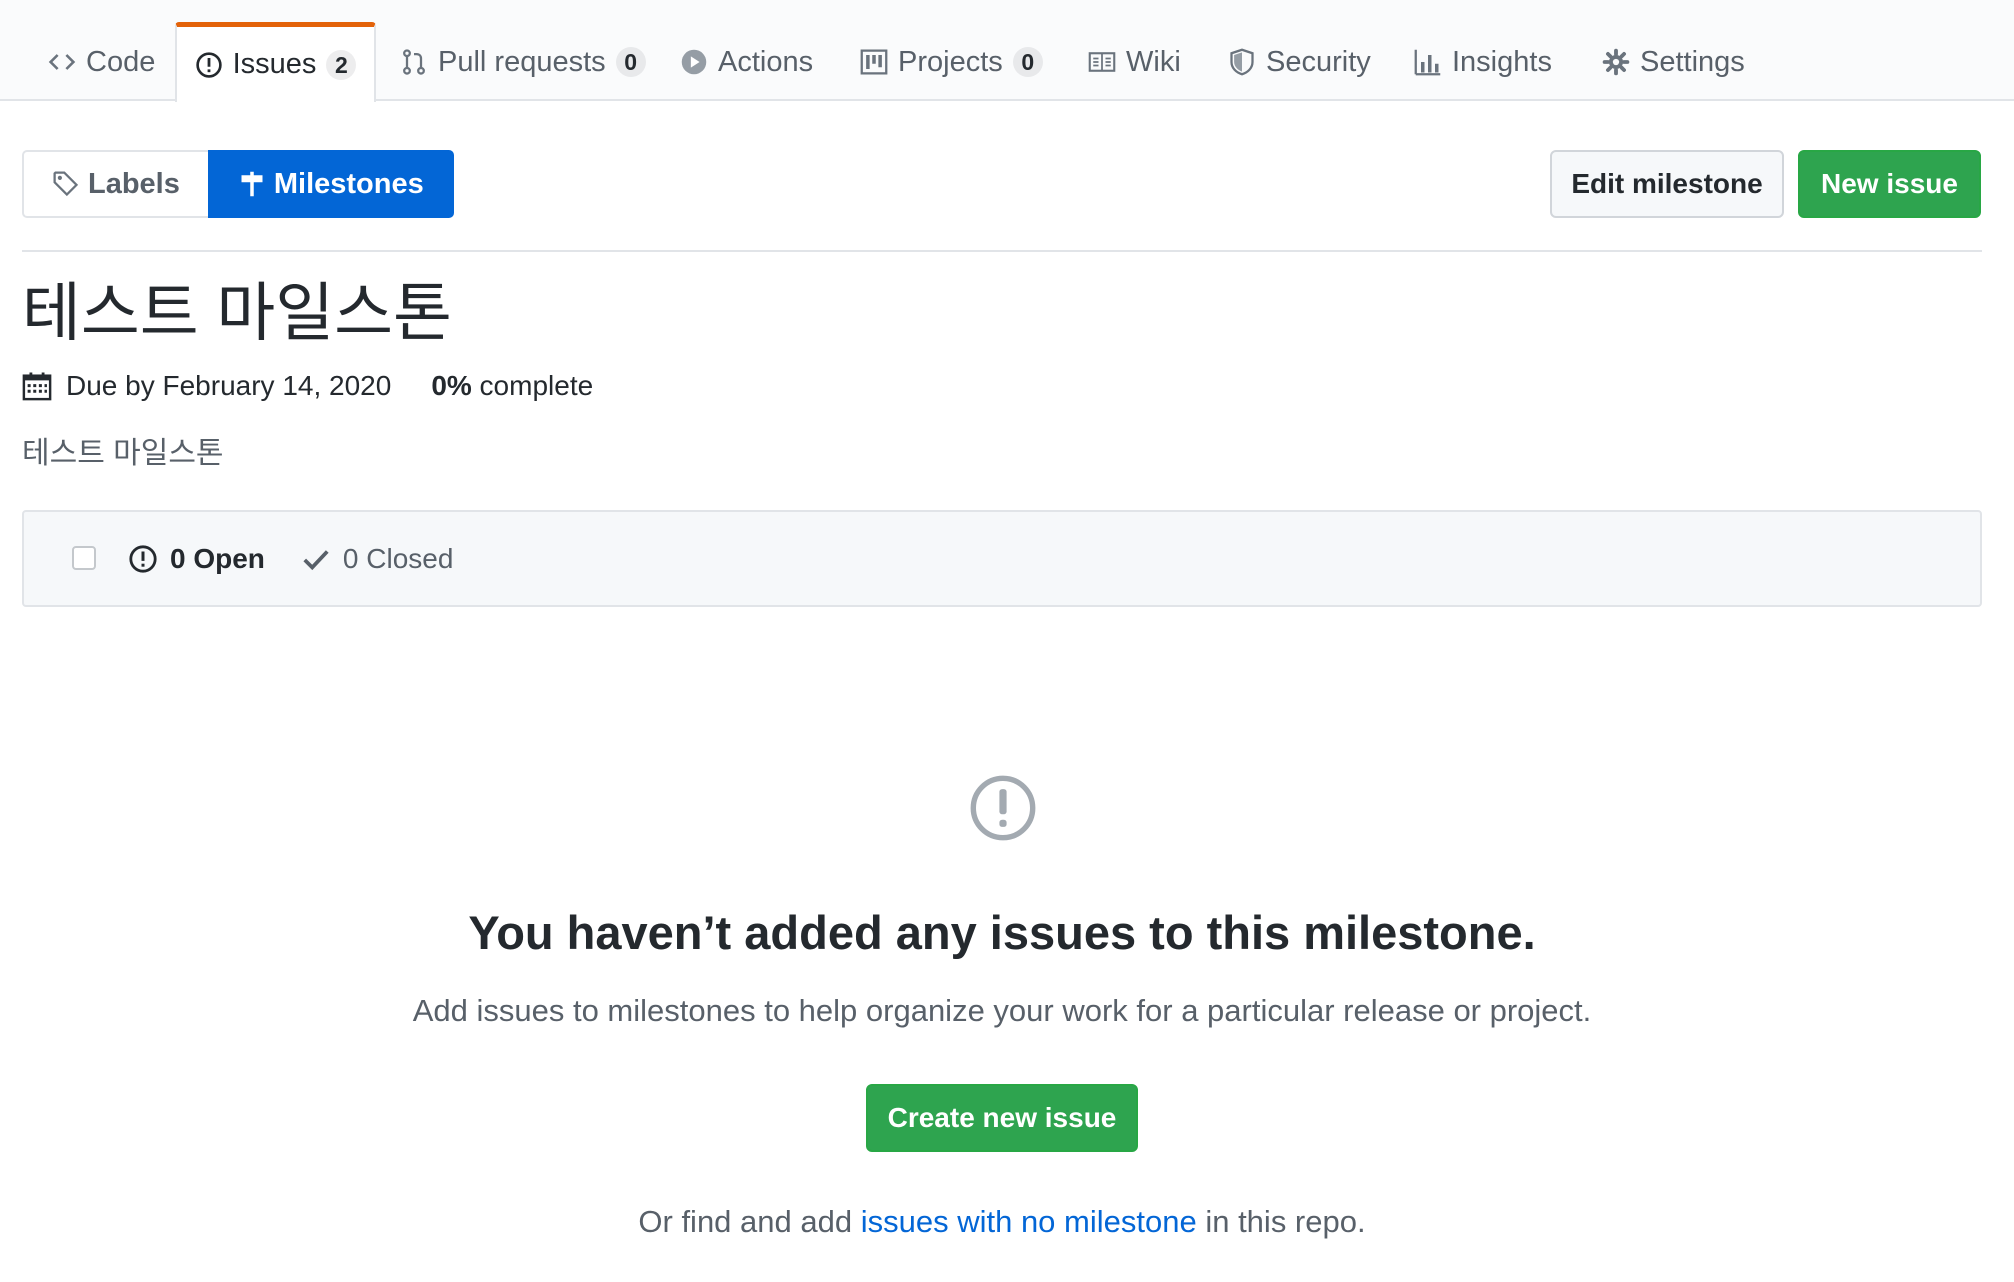  What do you see at coordinates (1029, 1221) in the screenshot?
I see `issues-with-no-milestone-link: issues with no milestone` at bounding box center [1029, 1221].